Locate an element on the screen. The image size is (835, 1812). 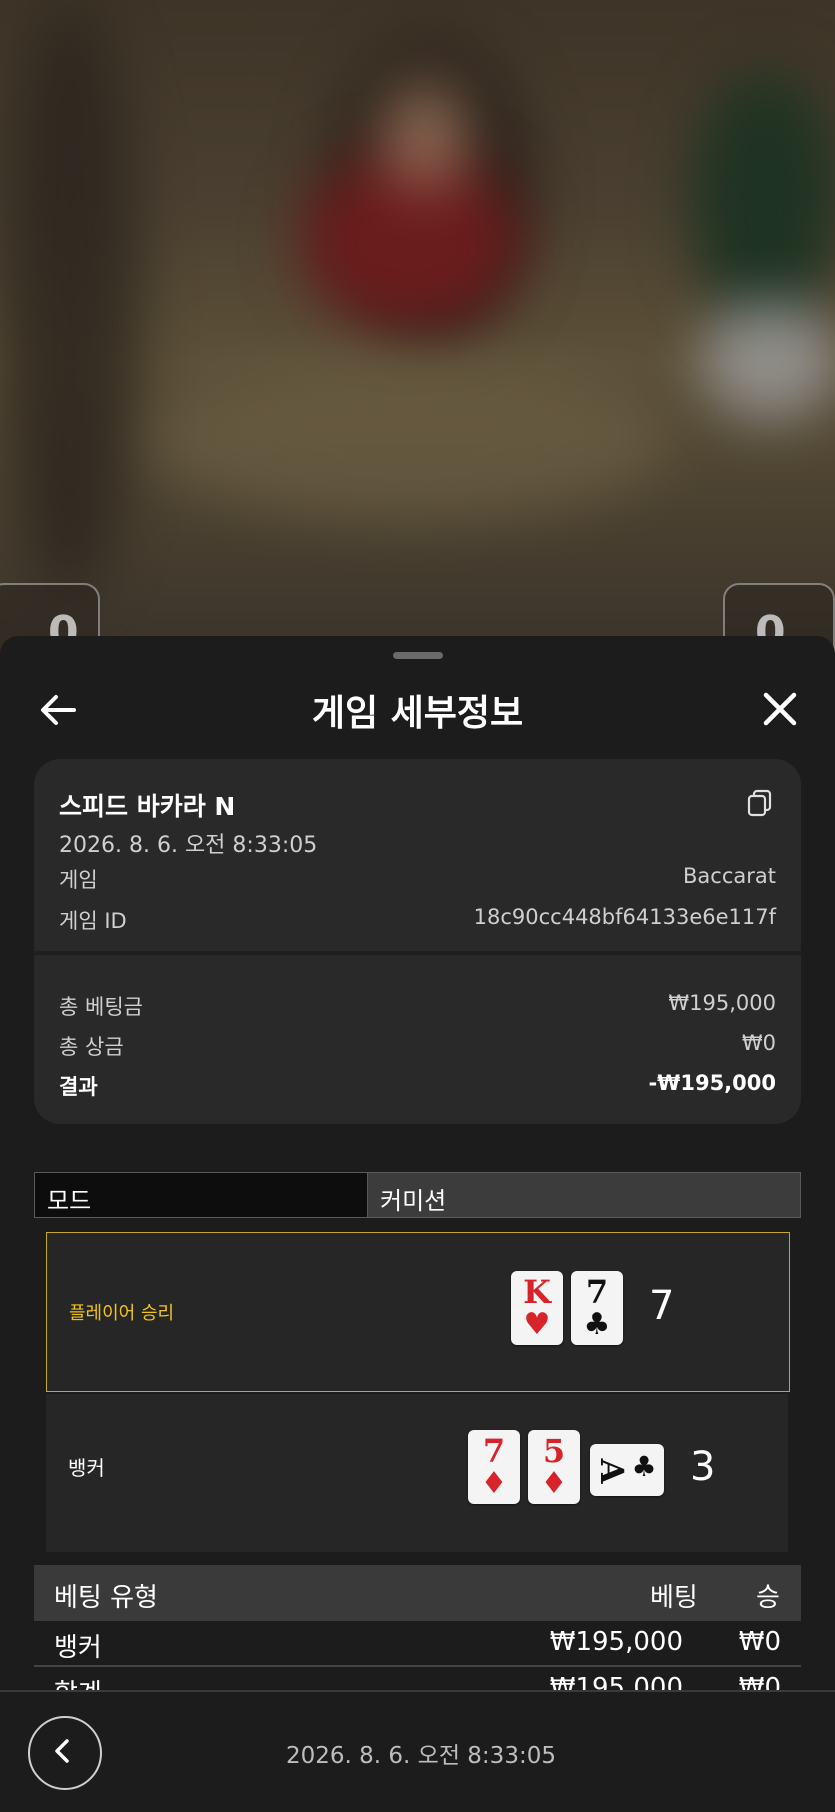
mode-commission-bar: 모드 커미션 is located at coordinates (417, 1195).